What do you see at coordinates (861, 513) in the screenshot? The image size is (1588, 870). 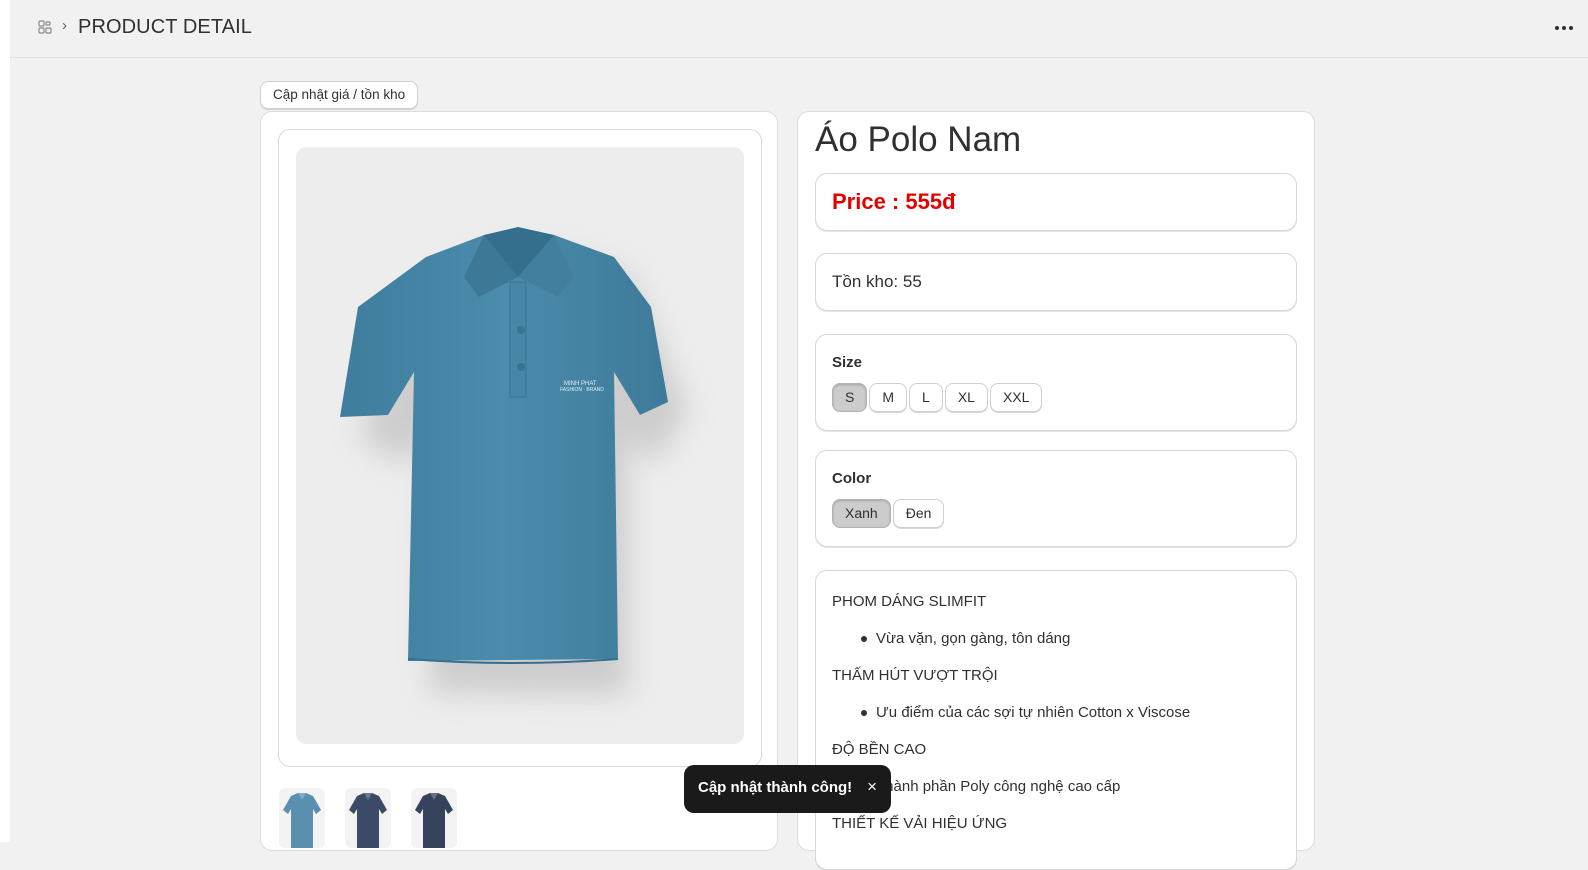 I see `color-option-xanh: Xanh` at bounding box center [861, 513].